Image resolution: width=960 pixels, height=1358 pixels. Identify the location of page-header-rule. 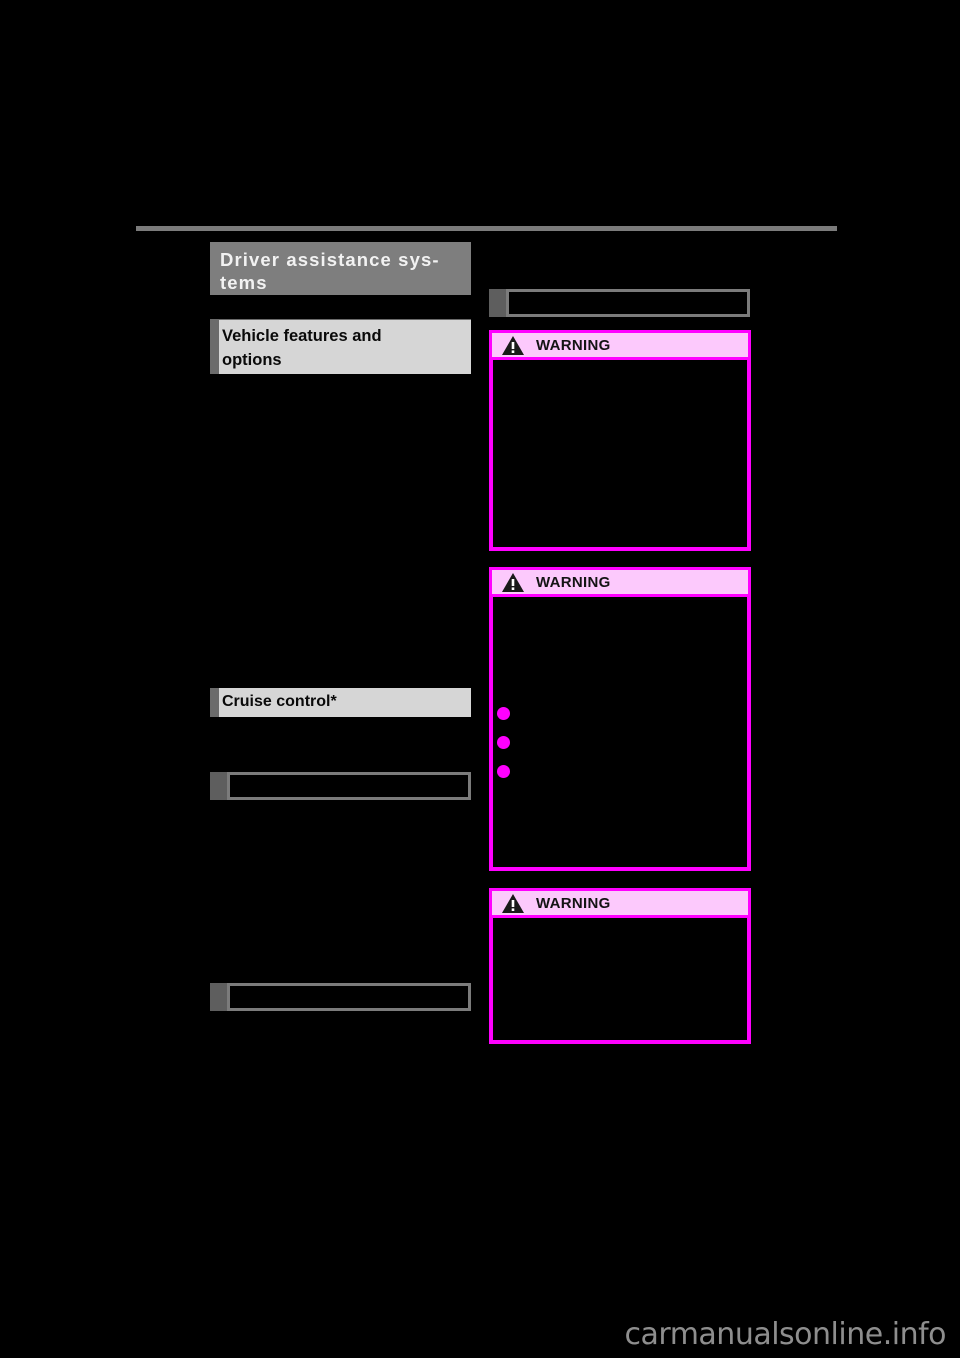
(486, 228).